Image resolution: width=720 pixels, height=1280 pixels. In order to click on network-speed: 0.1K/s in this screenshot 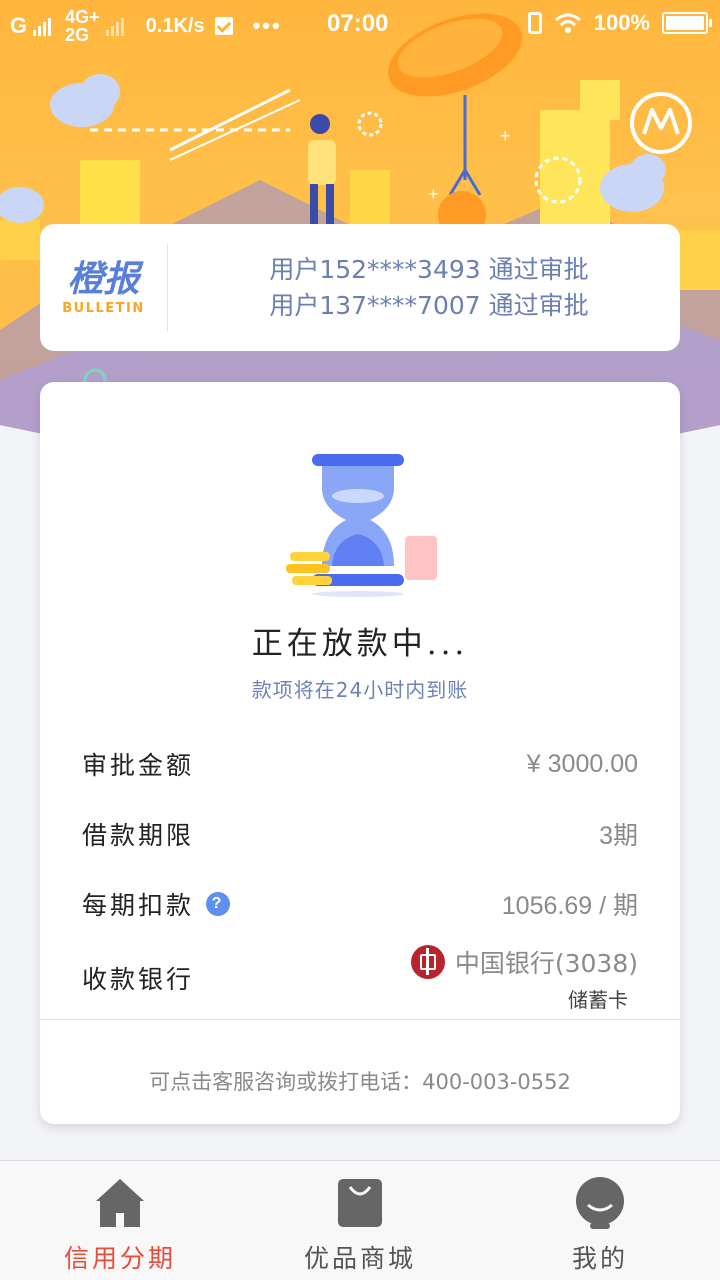, I will do `click(175, 25)`.